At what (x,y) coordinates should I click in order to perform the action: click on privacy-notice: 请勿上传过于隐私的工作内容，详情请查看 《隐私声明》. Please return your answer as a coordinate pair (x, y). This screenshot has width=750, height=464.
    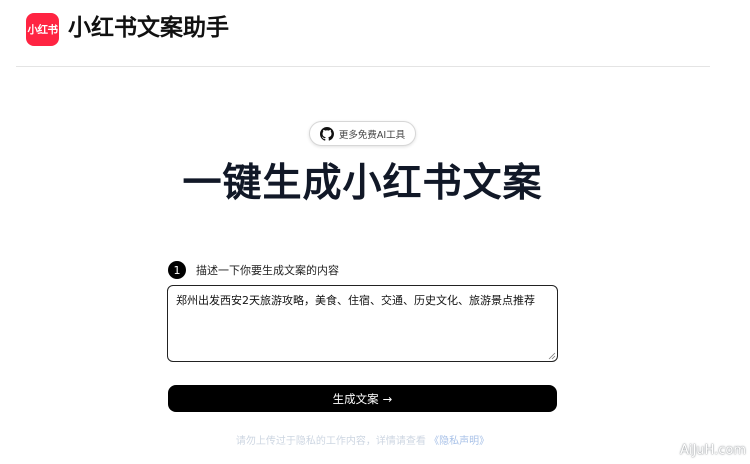
    Looking at the image, I should click on (362, 439).